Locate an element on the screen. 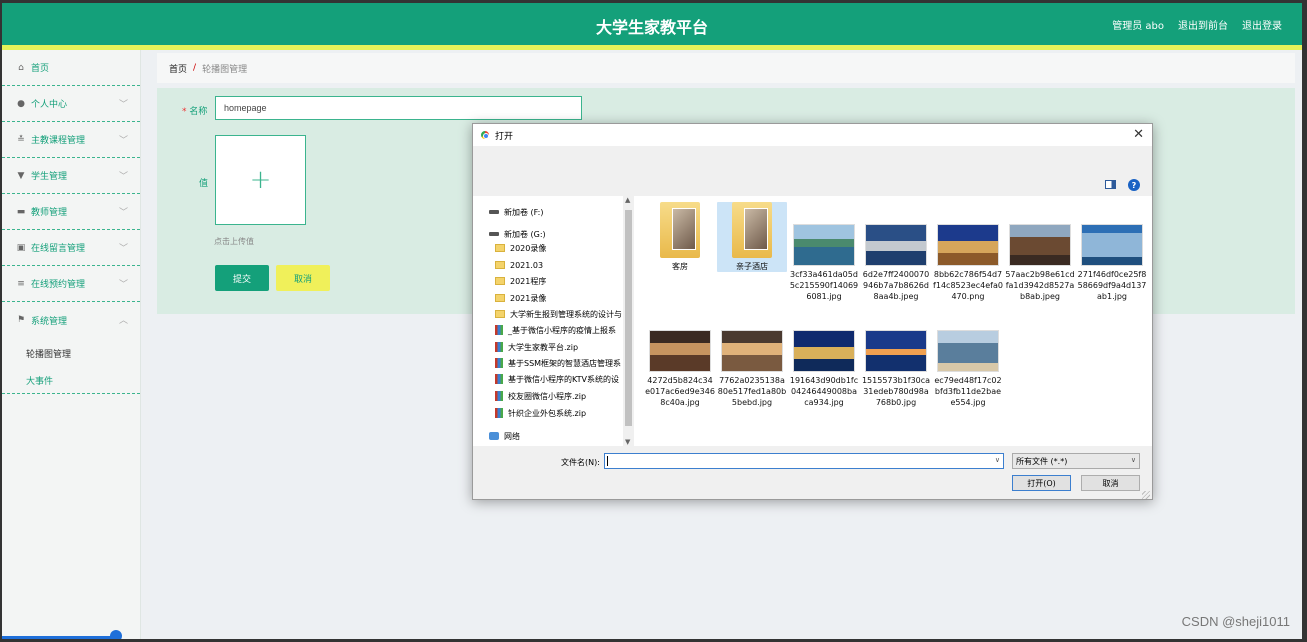 The image size is (1307, 642). scroll-up-icon: ▲ is located at coordinates (627, 200).